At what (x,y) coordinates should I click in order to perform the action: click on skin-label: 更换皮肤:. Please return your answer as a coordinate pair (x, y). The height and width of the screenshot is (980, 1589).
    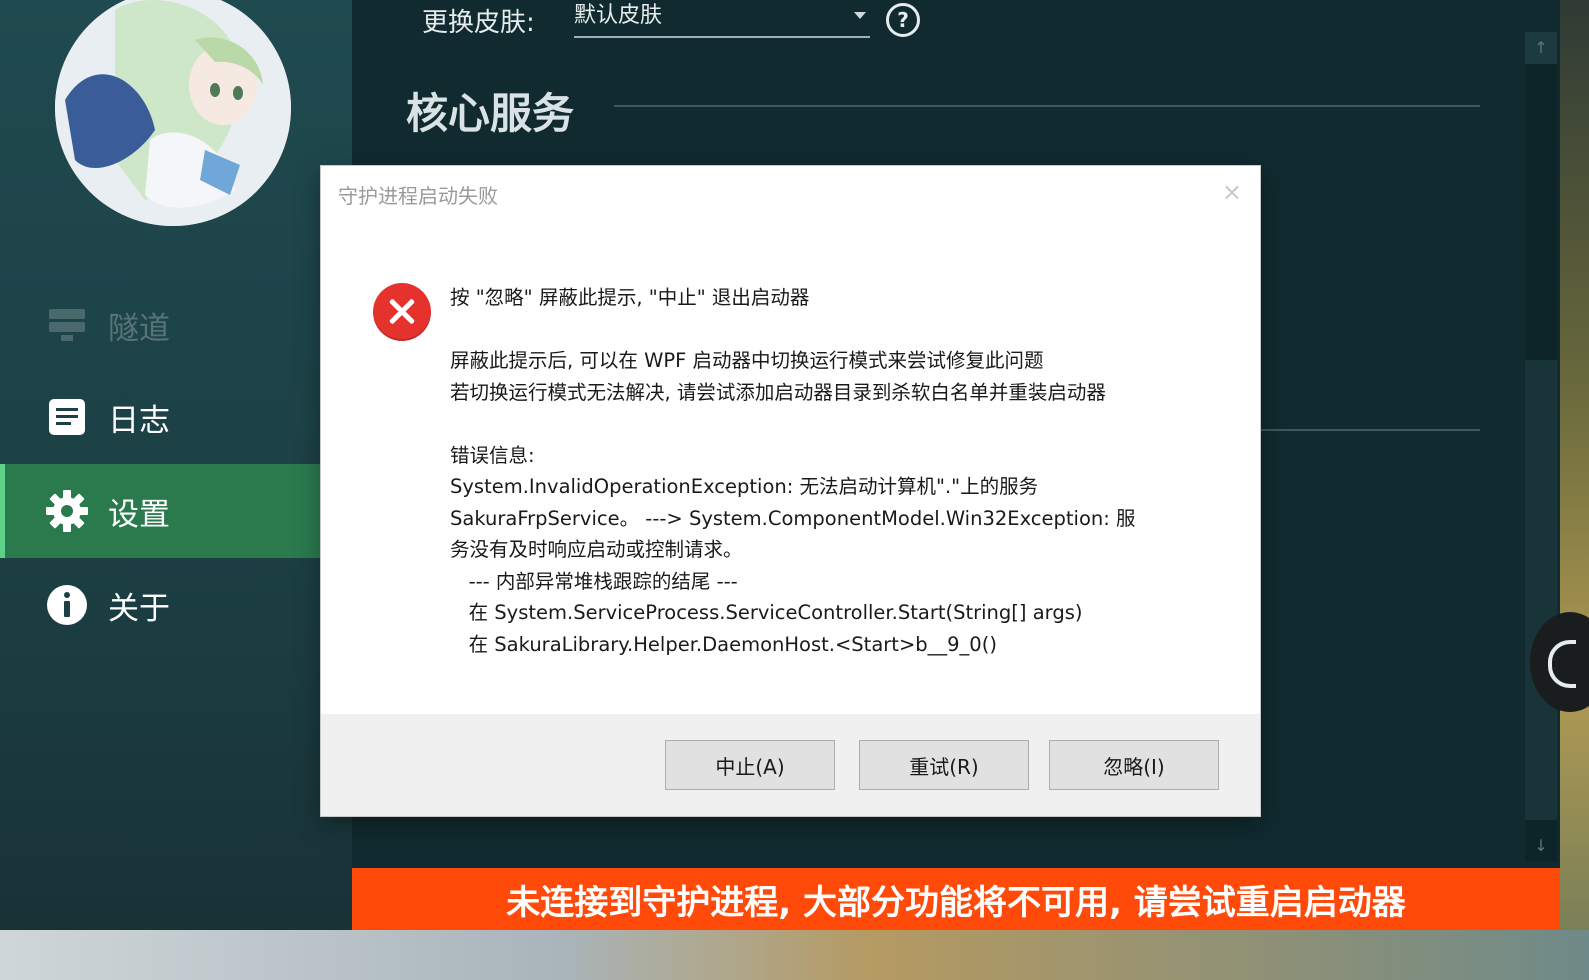
    Looking at the image, I should click on (478, 22).